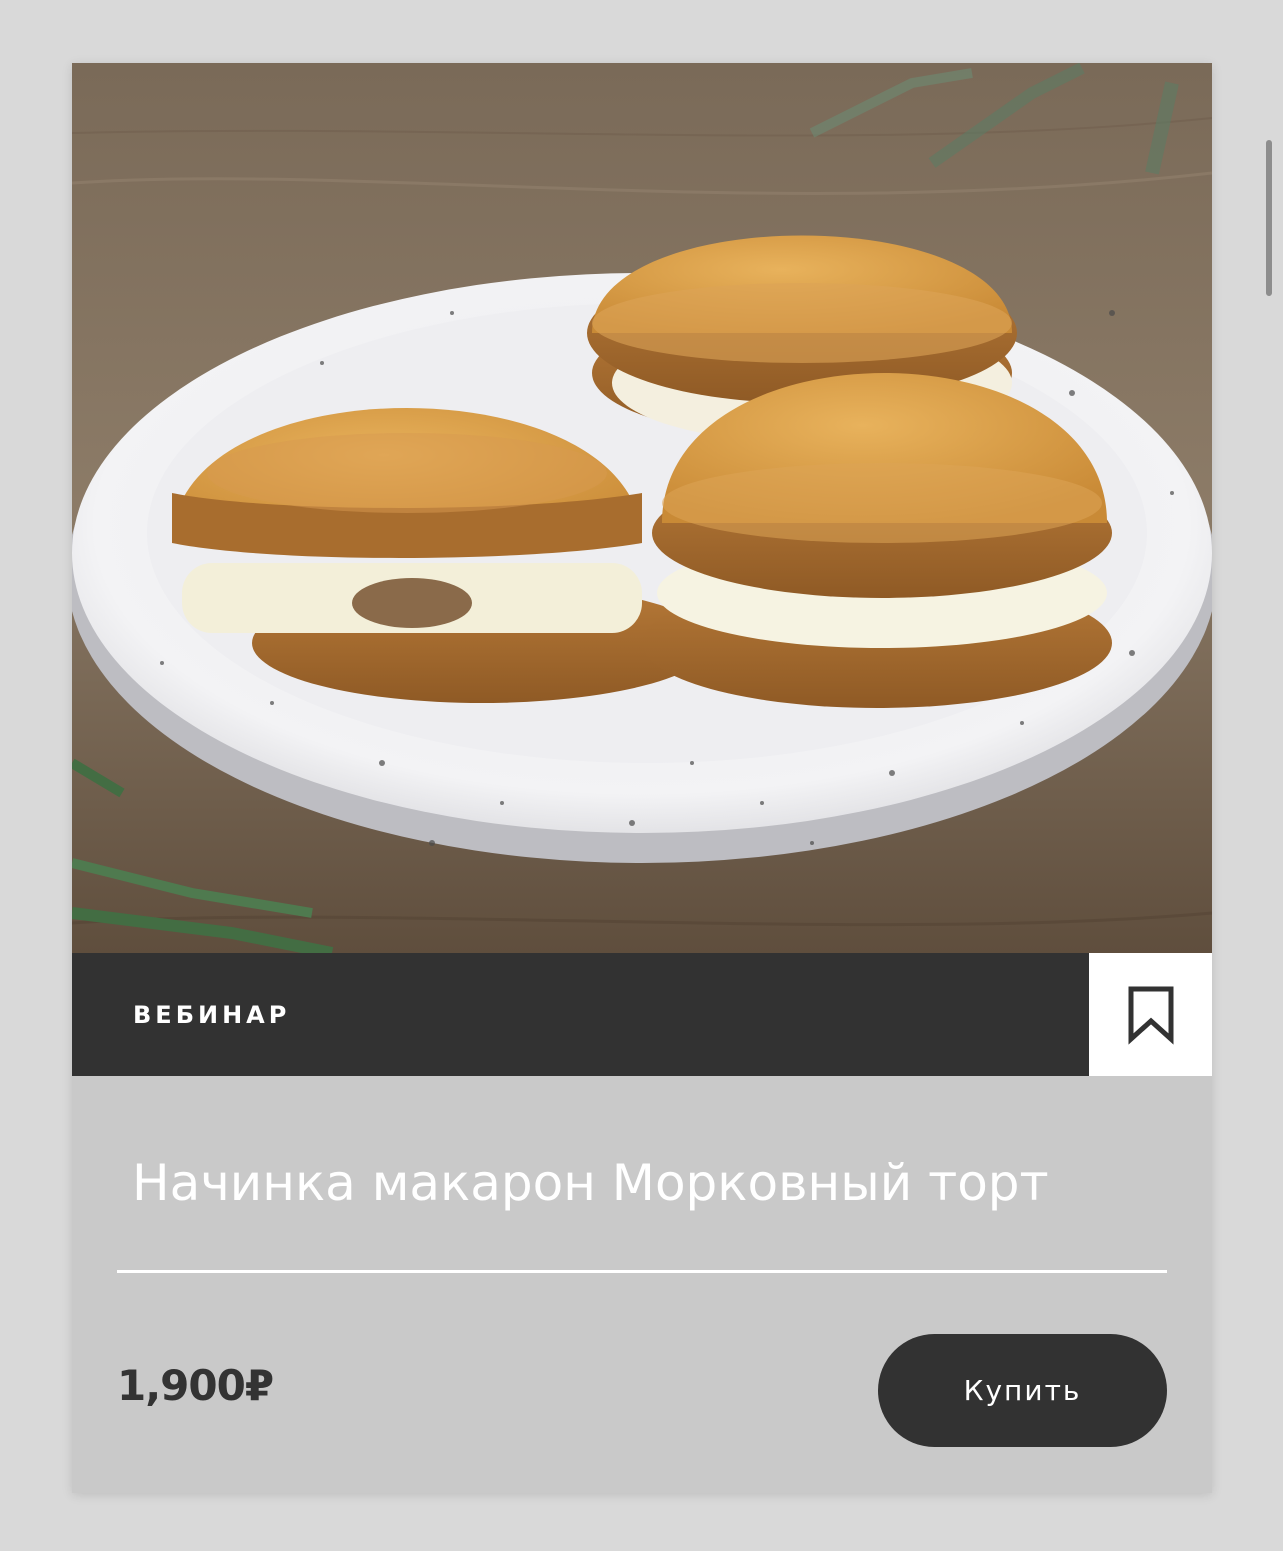  Describe the element at coordinates (642, 1183) in the screenshot. I see `product-title: Начинка макарон Морковный торт` at that location.